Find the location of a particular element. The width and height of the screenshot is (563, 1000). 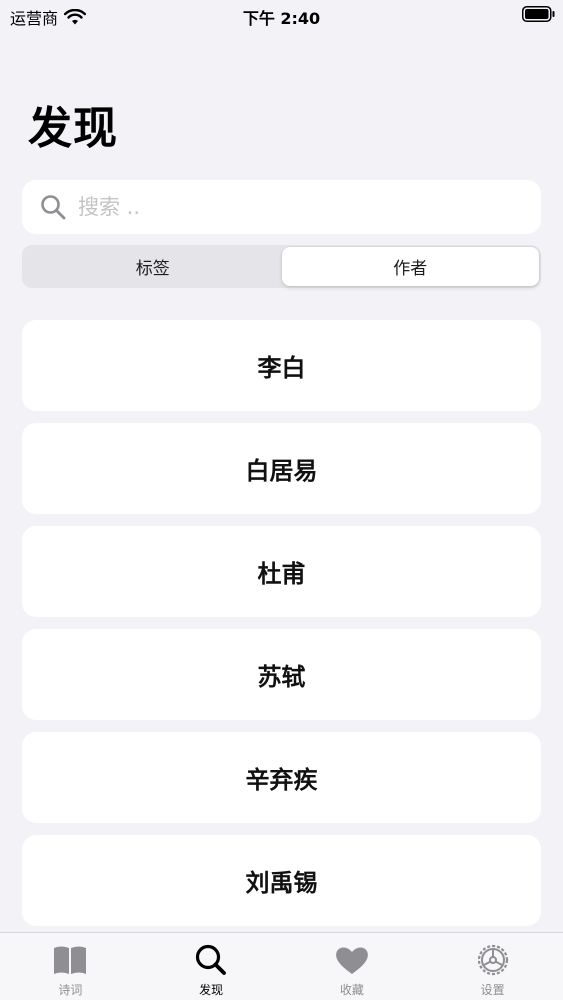

status-time: 下午 2:40 is located at coordinates (281, 18).